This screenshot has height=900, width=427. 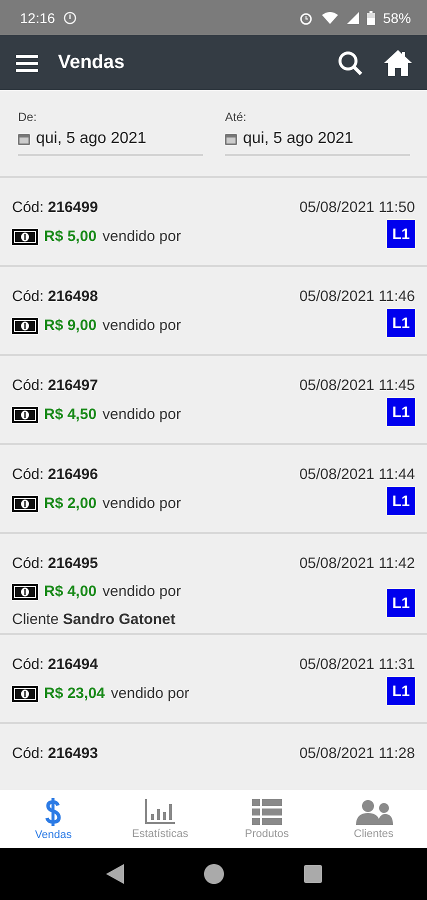 I want to click on sale-amount: R$ 4,50, so click(x=70, y=415).